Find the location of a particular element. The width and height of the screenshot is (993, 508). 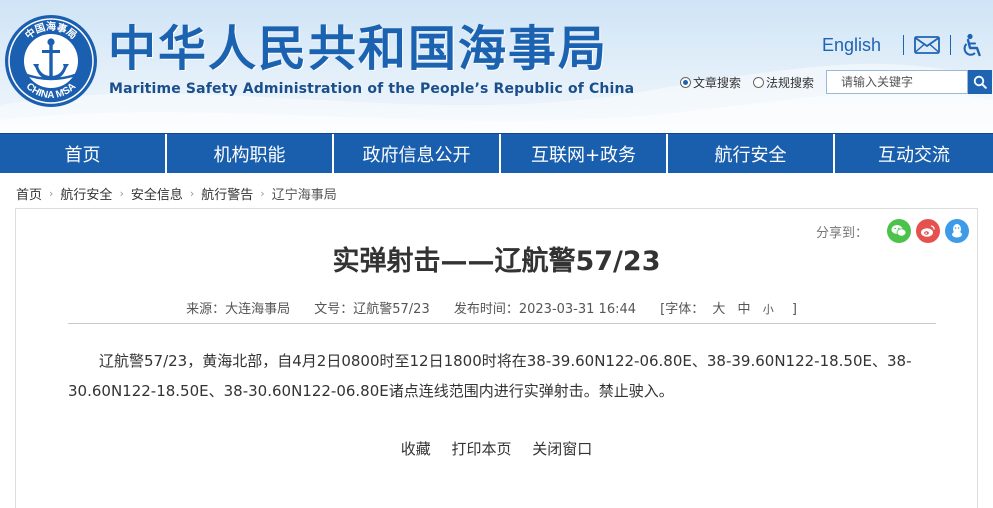

site-title: 中华人民共和国海事局 is located at coordinates (358, 49).